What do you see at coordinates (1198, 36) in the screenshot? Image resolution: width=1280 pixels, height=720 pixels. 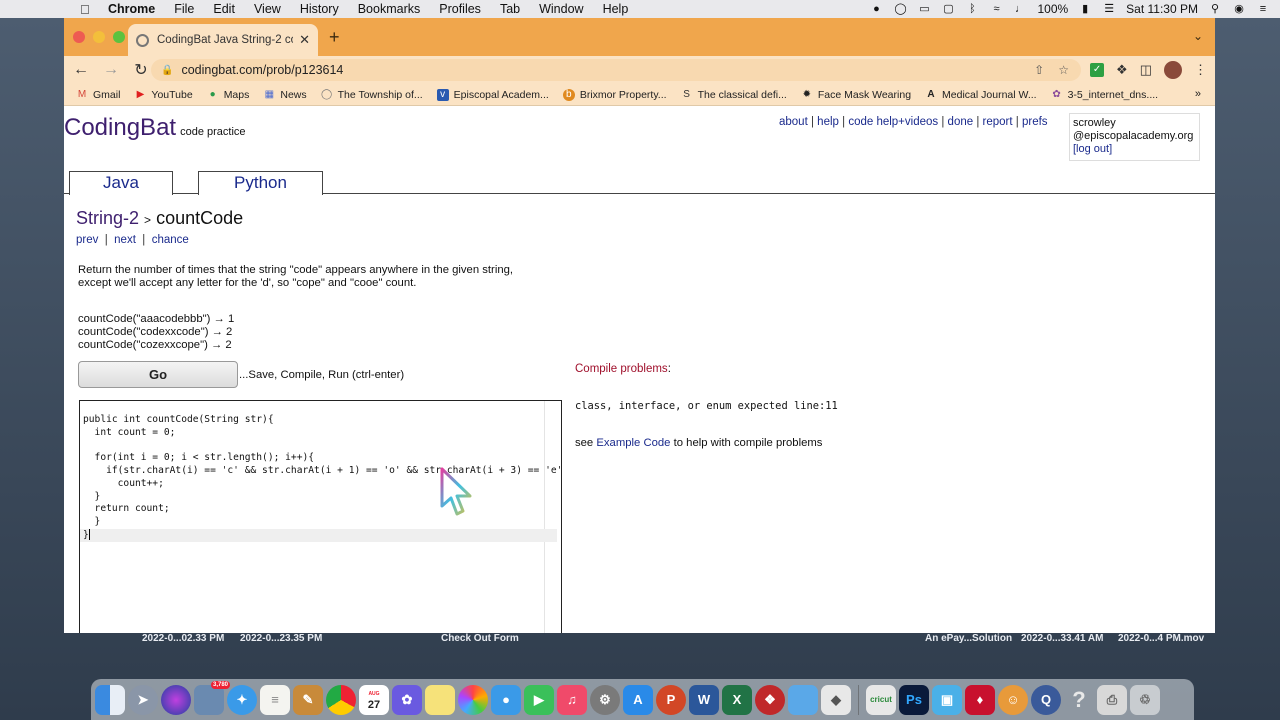 I see `tab-search-chevron-icon: ⌄` at bounding box center [1198, 36].